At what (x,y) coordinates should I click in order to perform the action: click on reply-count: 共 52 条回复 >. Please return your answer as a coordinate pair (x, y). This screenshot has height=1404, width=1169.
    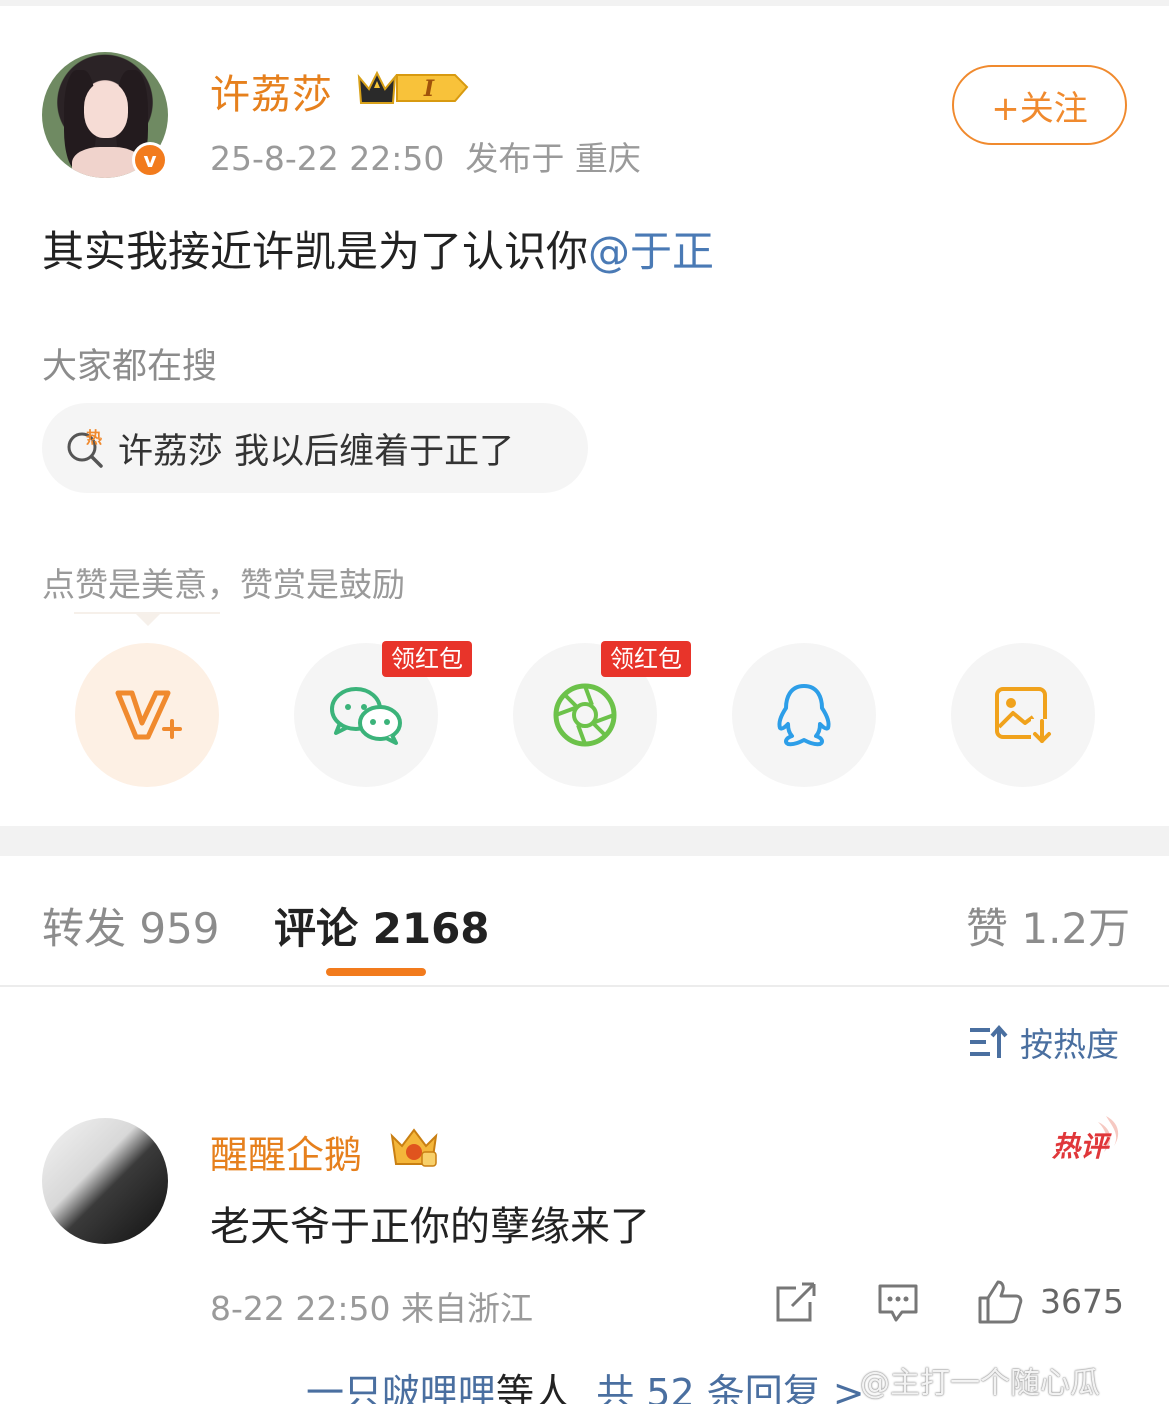
    Looking at the image, I should click on (730, 1387).